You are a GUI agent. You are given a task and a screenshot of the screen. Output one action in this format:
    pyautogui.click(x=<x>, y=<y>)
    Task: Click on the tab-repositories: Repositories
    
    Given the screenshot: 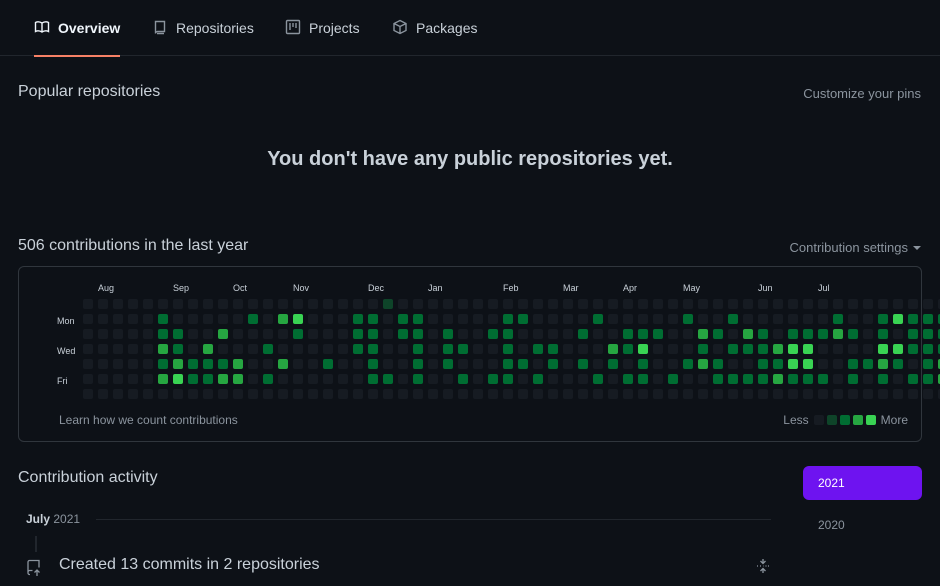 What is the action you would take?
    pyautogui.click(x=203, y=28)
    